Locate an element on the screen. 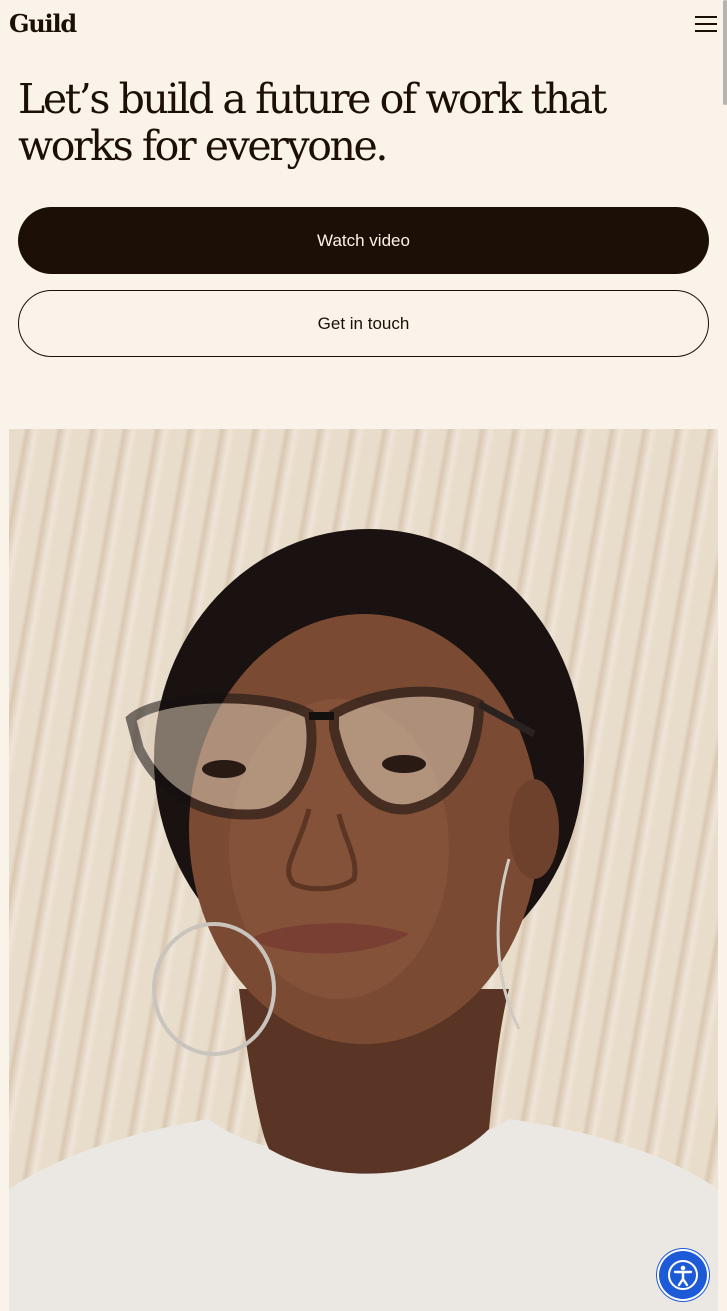  hamburger-menu-icon is located at coordinates (705, 24).